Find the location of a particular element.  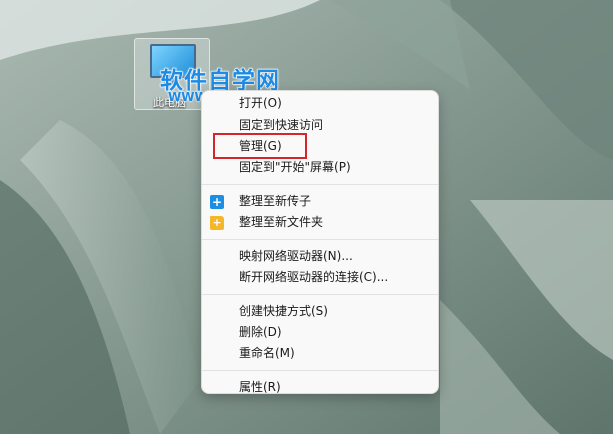

menu-item-create-shortcut: 创建快捷方式(S) is located at coordinates (320, 311).